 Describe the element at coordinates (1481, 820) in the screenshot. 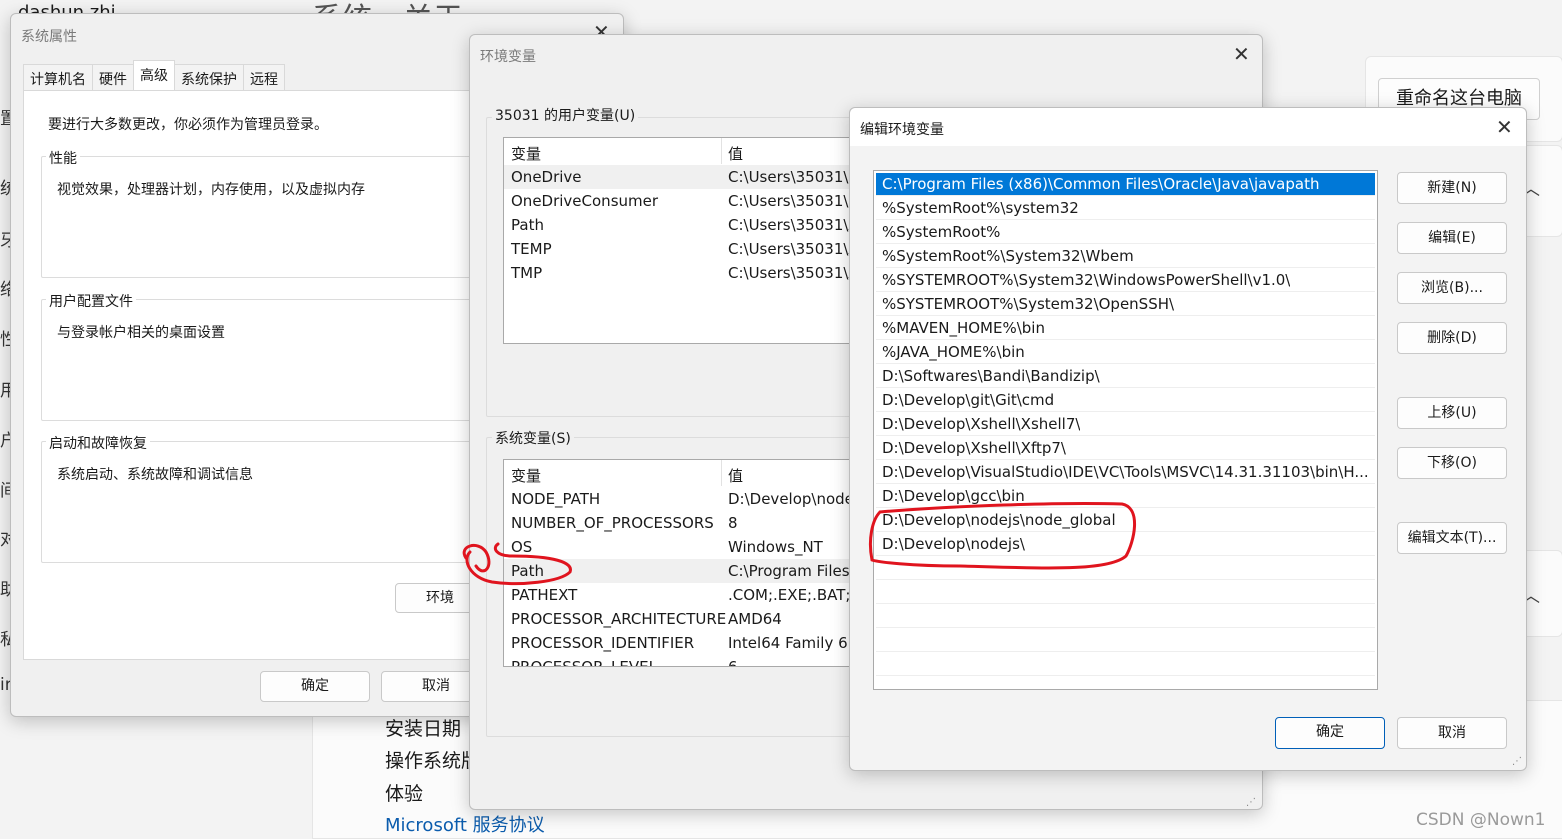

I see `watermark: CSDN @Nown1` at that location.